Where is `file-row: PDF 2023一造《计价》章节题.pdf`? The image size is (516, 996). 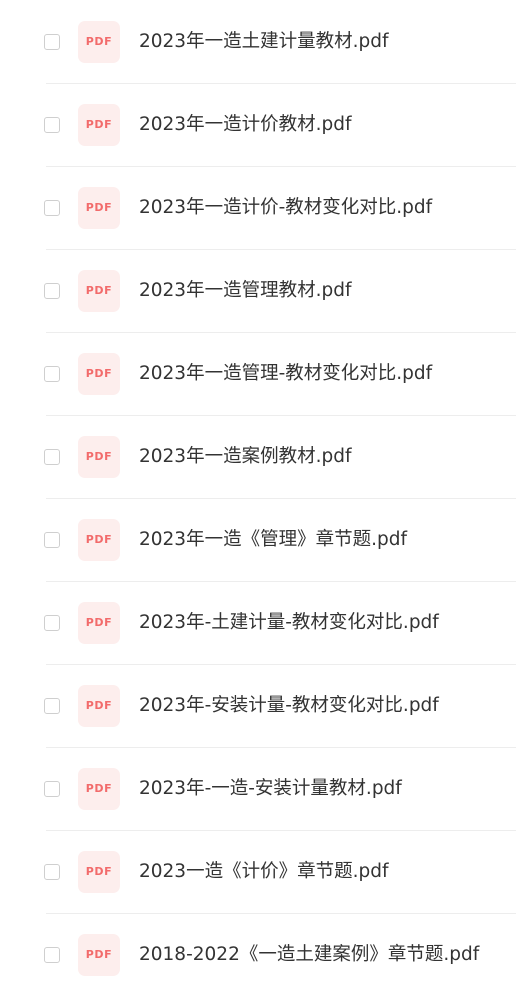 file-row: PDF 2023一造《计价》章节题.pdf is located at coordinates (258, 871).